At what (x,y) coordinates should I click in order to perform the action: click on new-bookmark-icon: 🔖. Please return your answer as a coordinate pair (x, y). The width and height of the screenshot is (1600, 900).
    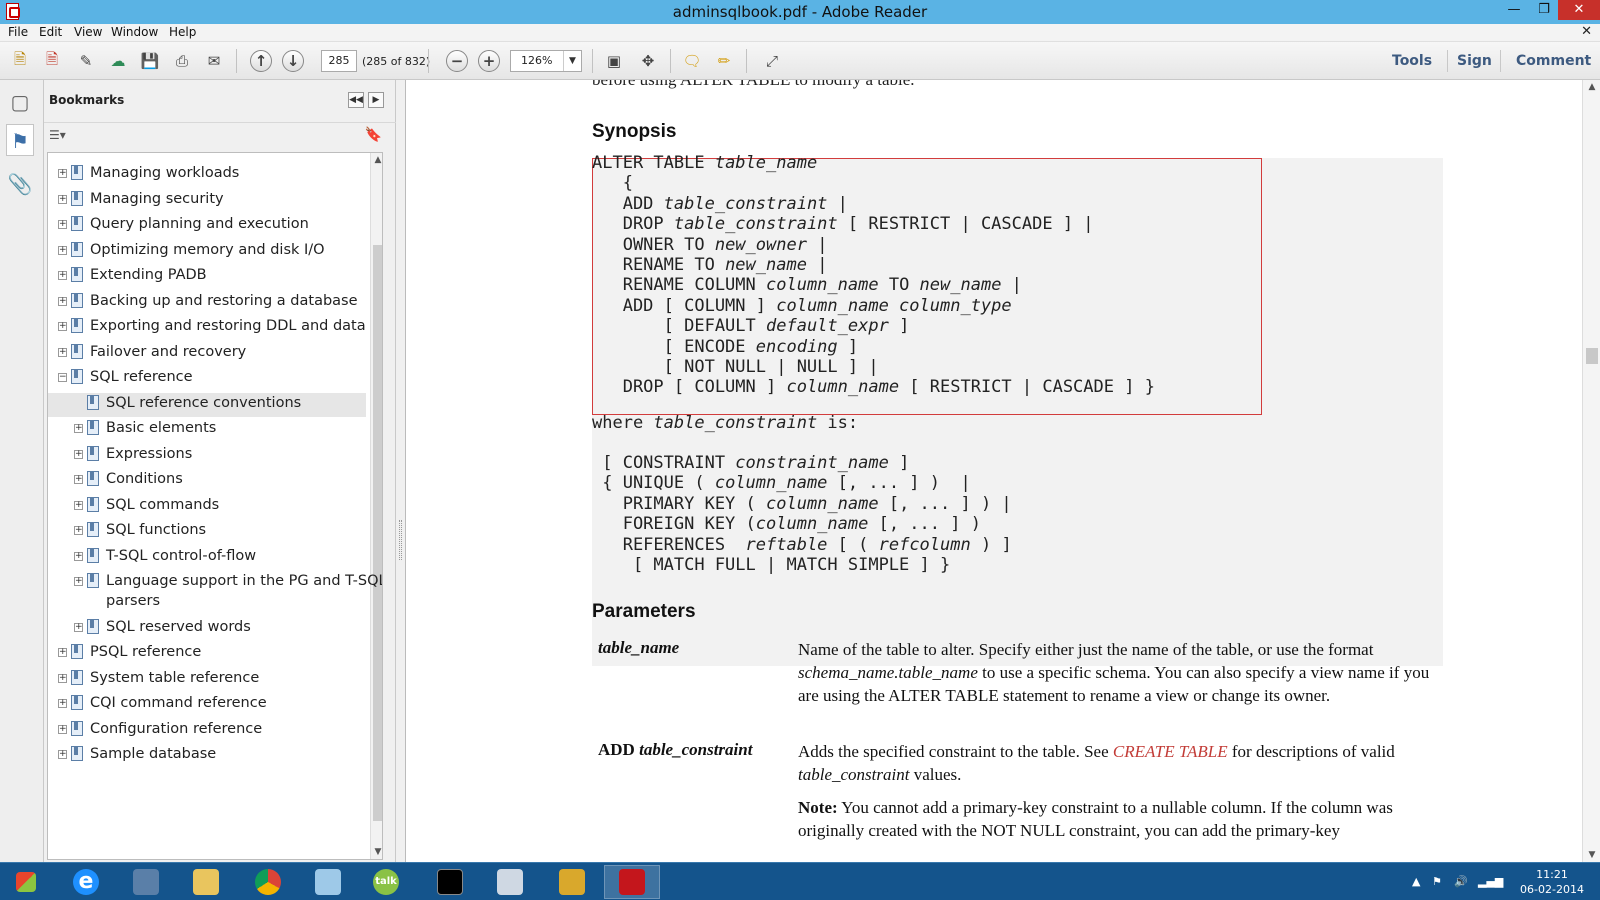
    Looking at the image, I should click on (373, 135).